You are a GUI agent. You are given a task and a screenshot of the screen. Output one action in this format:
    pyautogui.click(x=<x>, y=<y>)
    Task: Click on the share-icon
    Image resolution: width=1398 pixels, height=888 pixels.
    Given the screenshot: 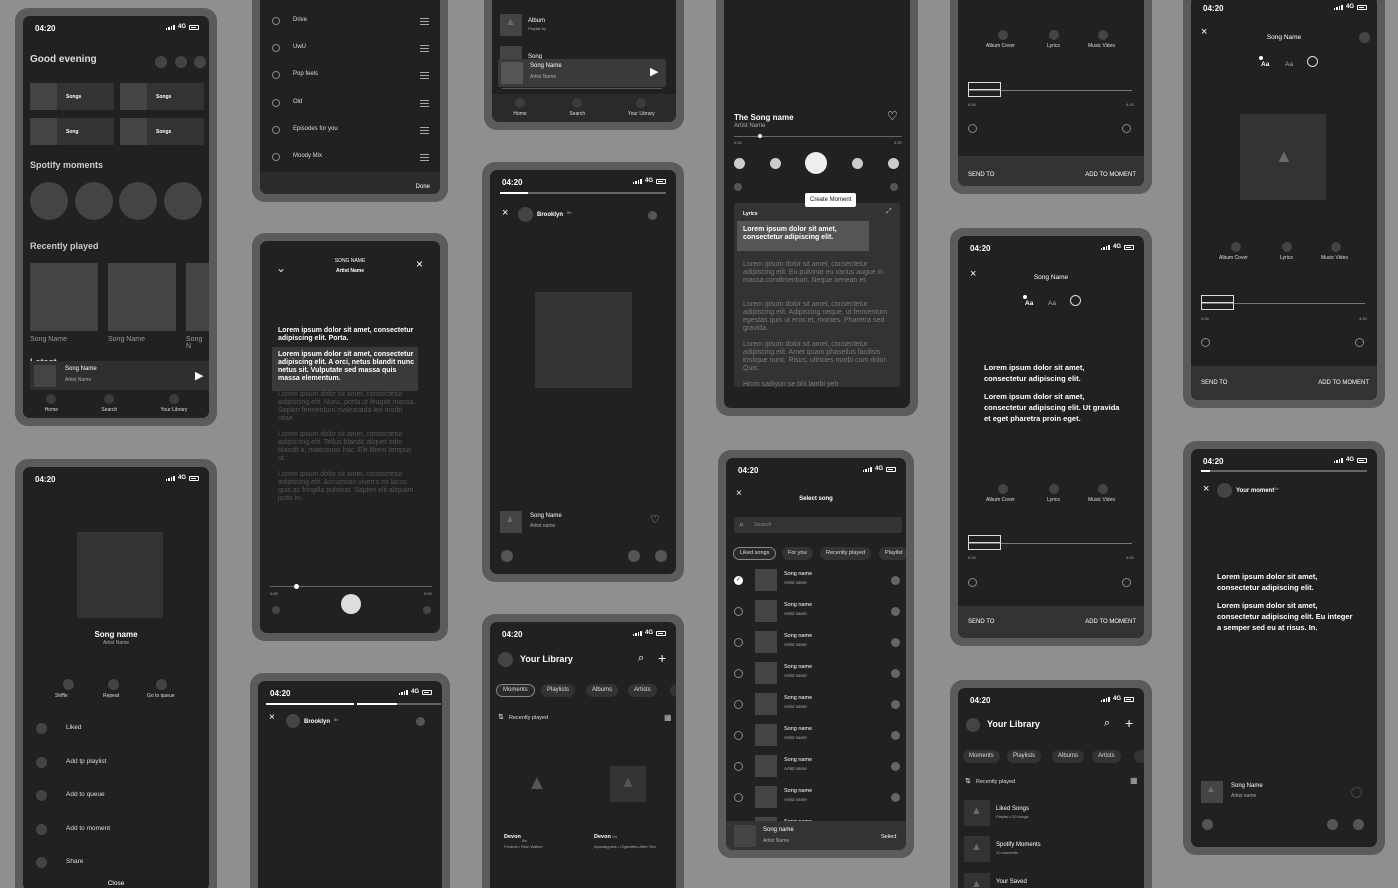 What is the action you would take?
    pyautogui.click(x=634, y=556)
    